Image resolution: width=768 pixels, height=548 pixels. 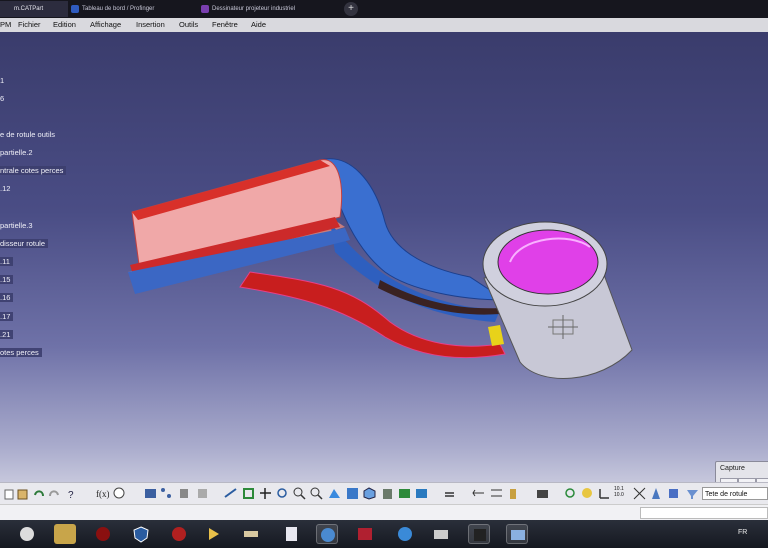 What do you see at coordinates (184, 493) in the screenshot?
I see `sketch-icon` at bounding box center [184, 493].